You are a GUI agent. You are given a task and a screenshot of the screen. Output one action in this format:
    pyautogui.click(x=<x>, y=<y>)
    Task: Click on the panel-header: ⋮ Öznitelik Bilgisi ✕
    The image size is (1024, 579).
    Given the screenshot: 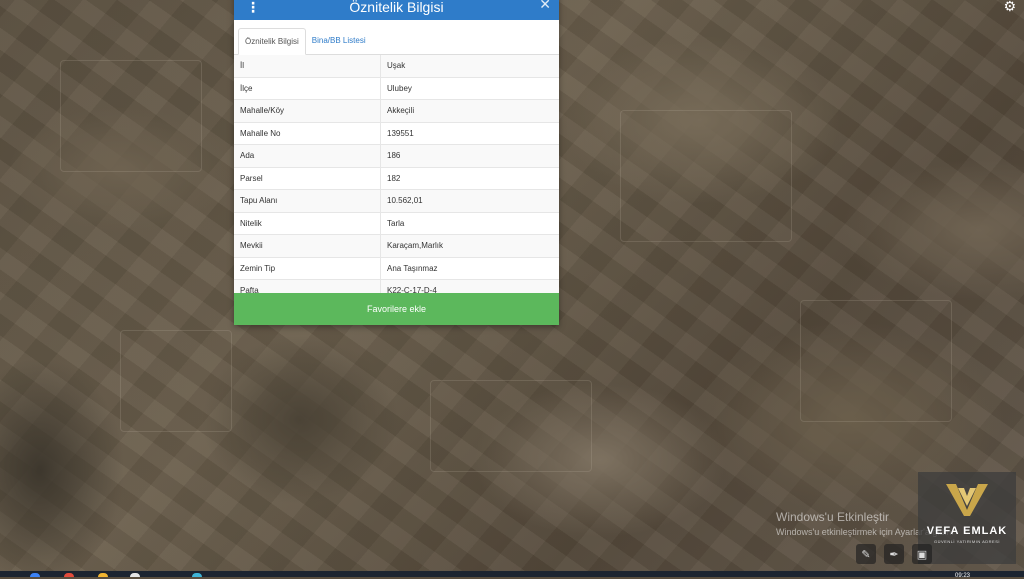 What is the action you would take?
    pyautogui.click(x=396, y=10)
    